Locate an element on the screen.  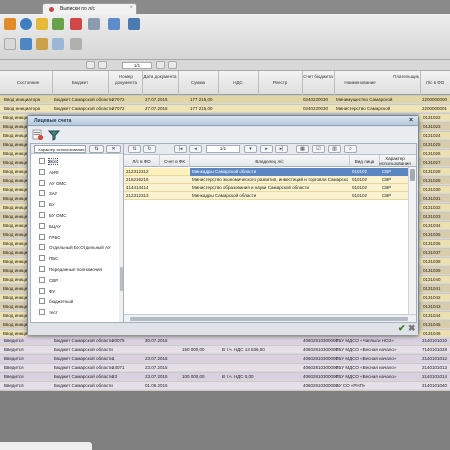
filter-item: АИФ is located at coordinates (49, 172).